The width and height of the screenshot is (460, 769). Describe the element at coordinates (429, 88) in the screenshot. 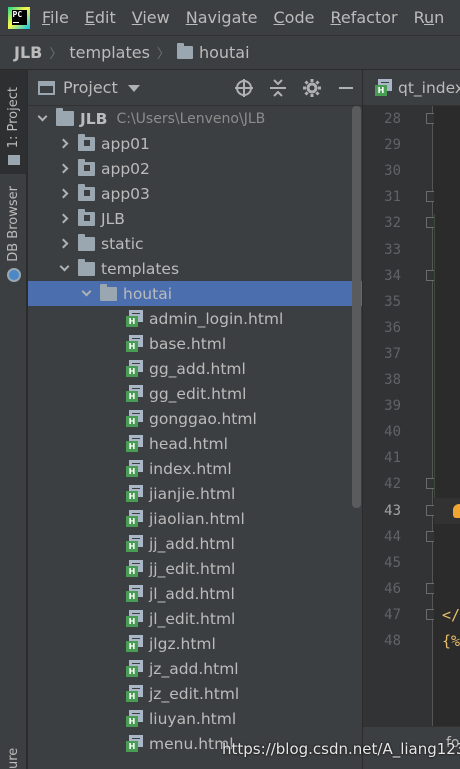

I see `editor-tab-qt-index: qt_index` at that location.